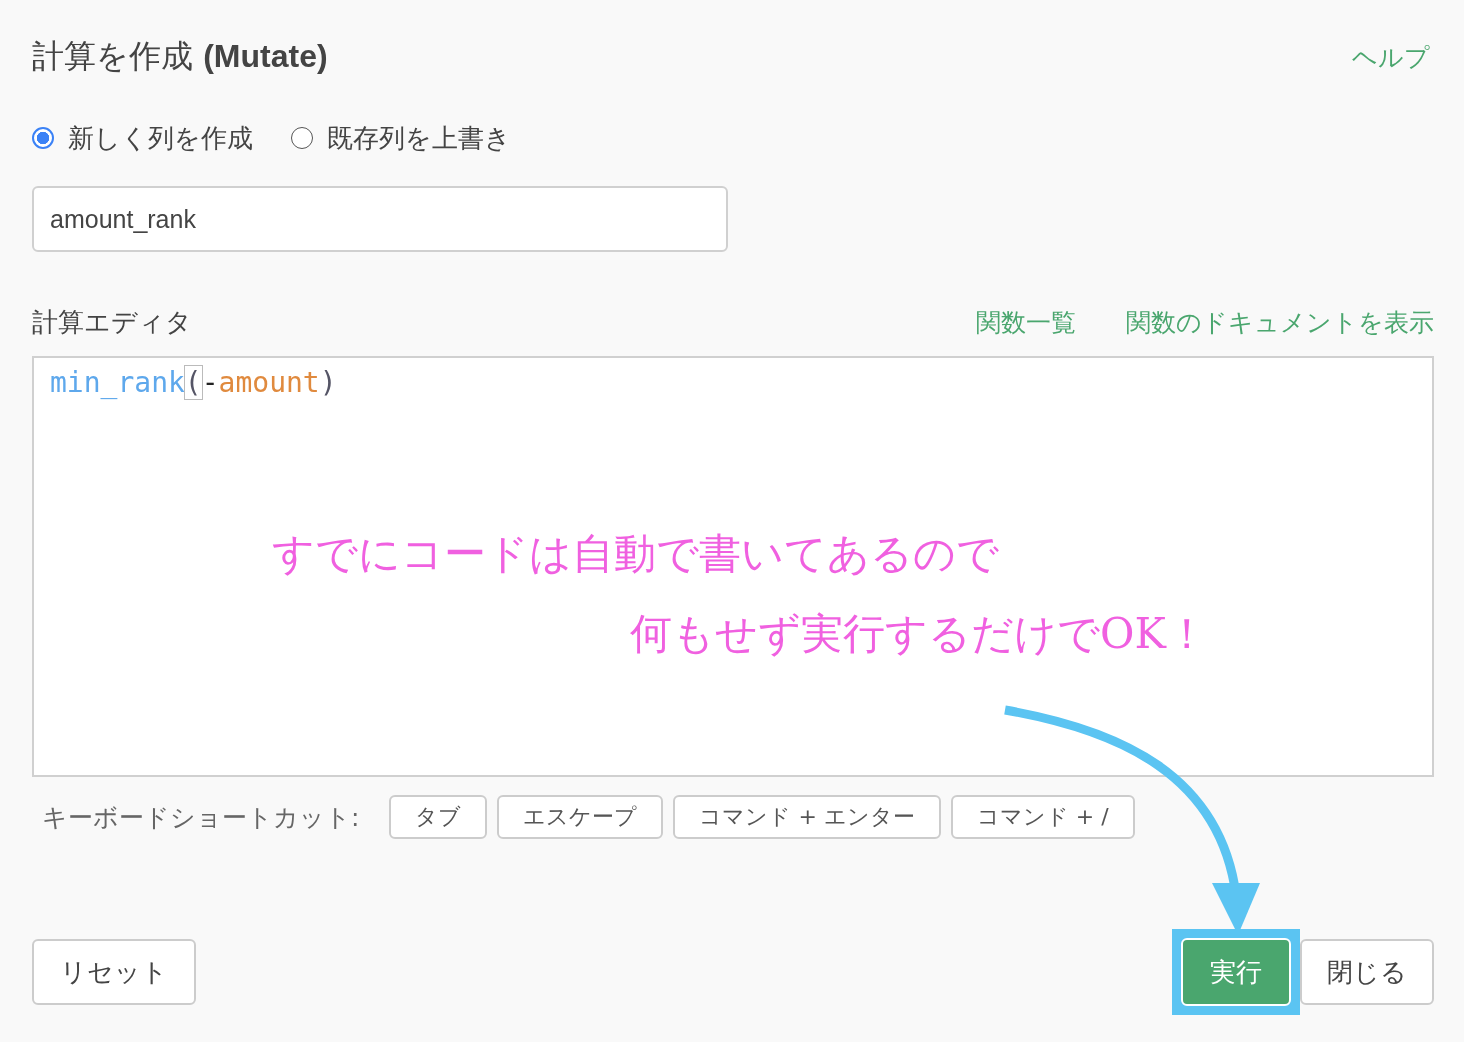  I want to click on annotation-text: 何もせず実行するだけでOK！, so click(919, 634).